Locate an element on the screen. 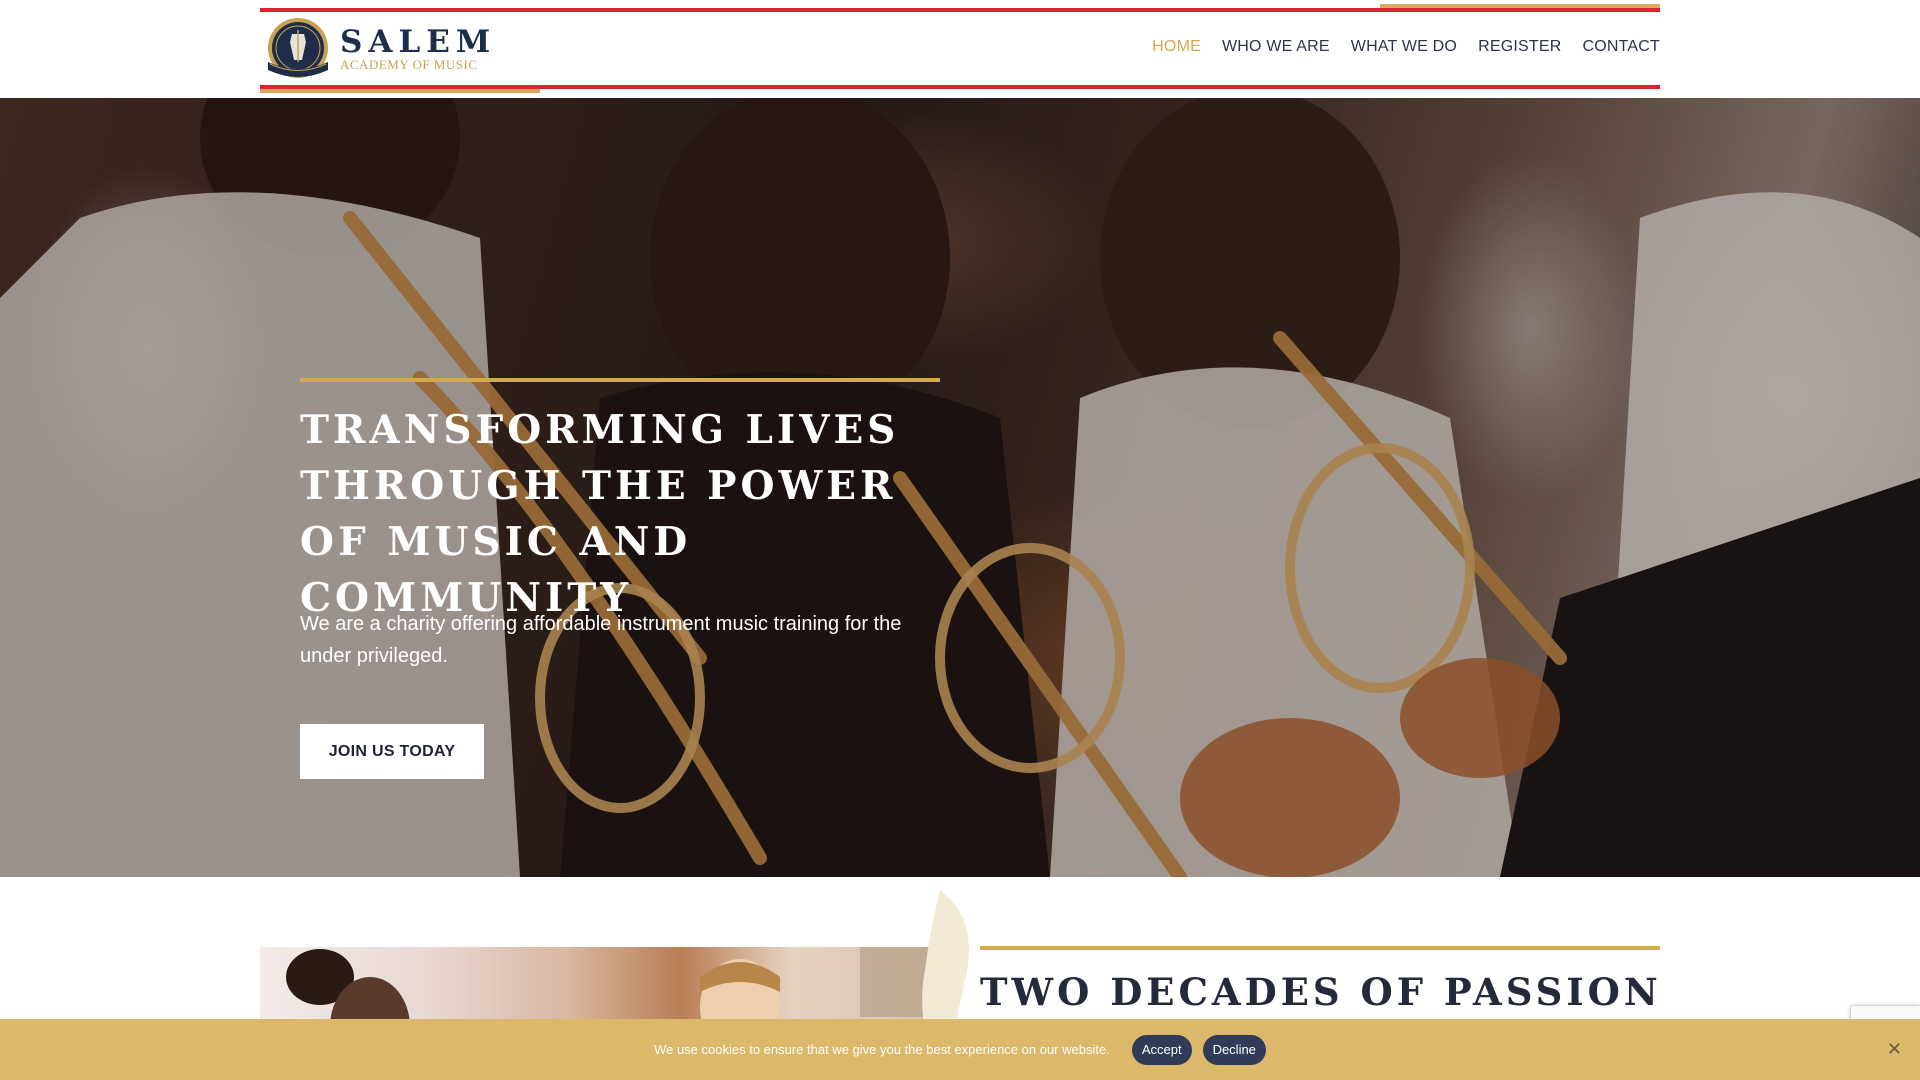 This screenshot has width=1920, height=1080. section-title: TWO DECADES OF PASSION is located at coordinates (1321, 992).